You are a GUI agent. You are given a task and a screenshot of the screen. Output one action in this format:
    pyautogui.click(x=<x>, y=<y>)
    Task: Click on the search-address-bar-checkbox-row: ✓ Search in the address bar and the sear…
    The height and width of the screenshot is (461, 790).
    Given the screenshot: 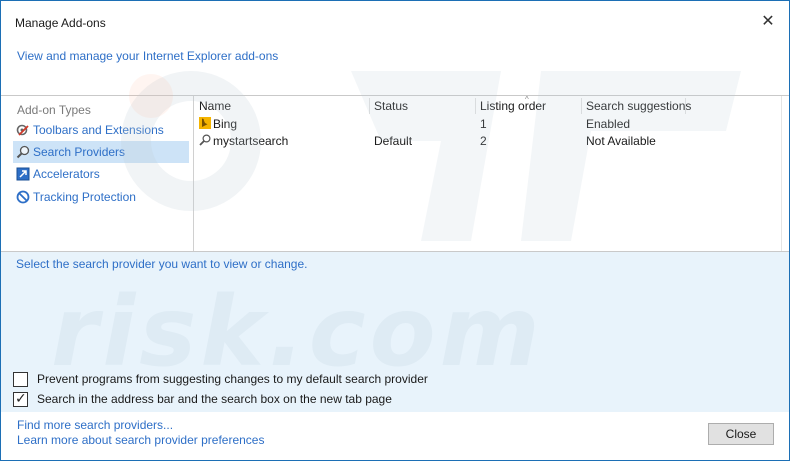 What is the action you would take?
    pyautogui.click(x=202, y=399)
    